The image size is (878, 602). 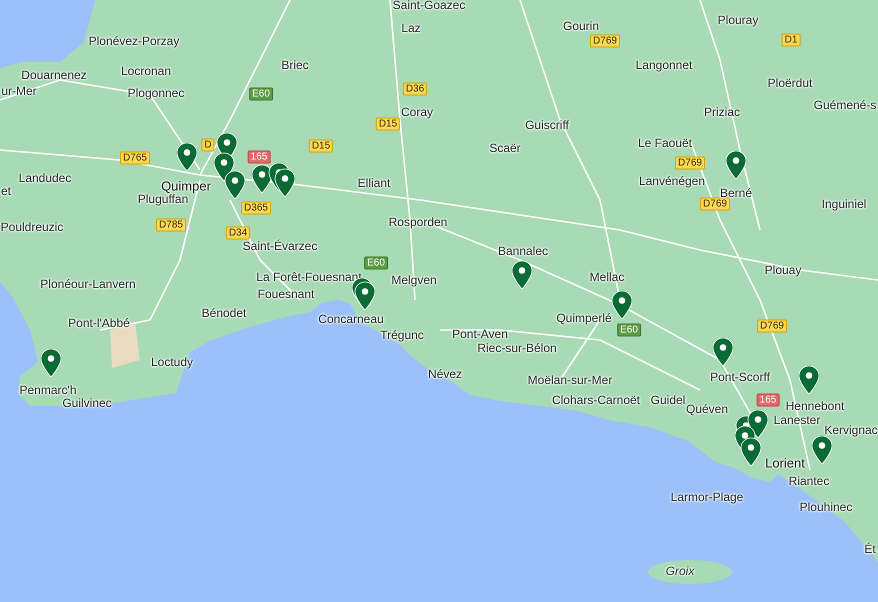 What do you see at coordinates (815, 406) in the screenshot?
I see `place-label: Hennebont` at bounding box center [815, 406].